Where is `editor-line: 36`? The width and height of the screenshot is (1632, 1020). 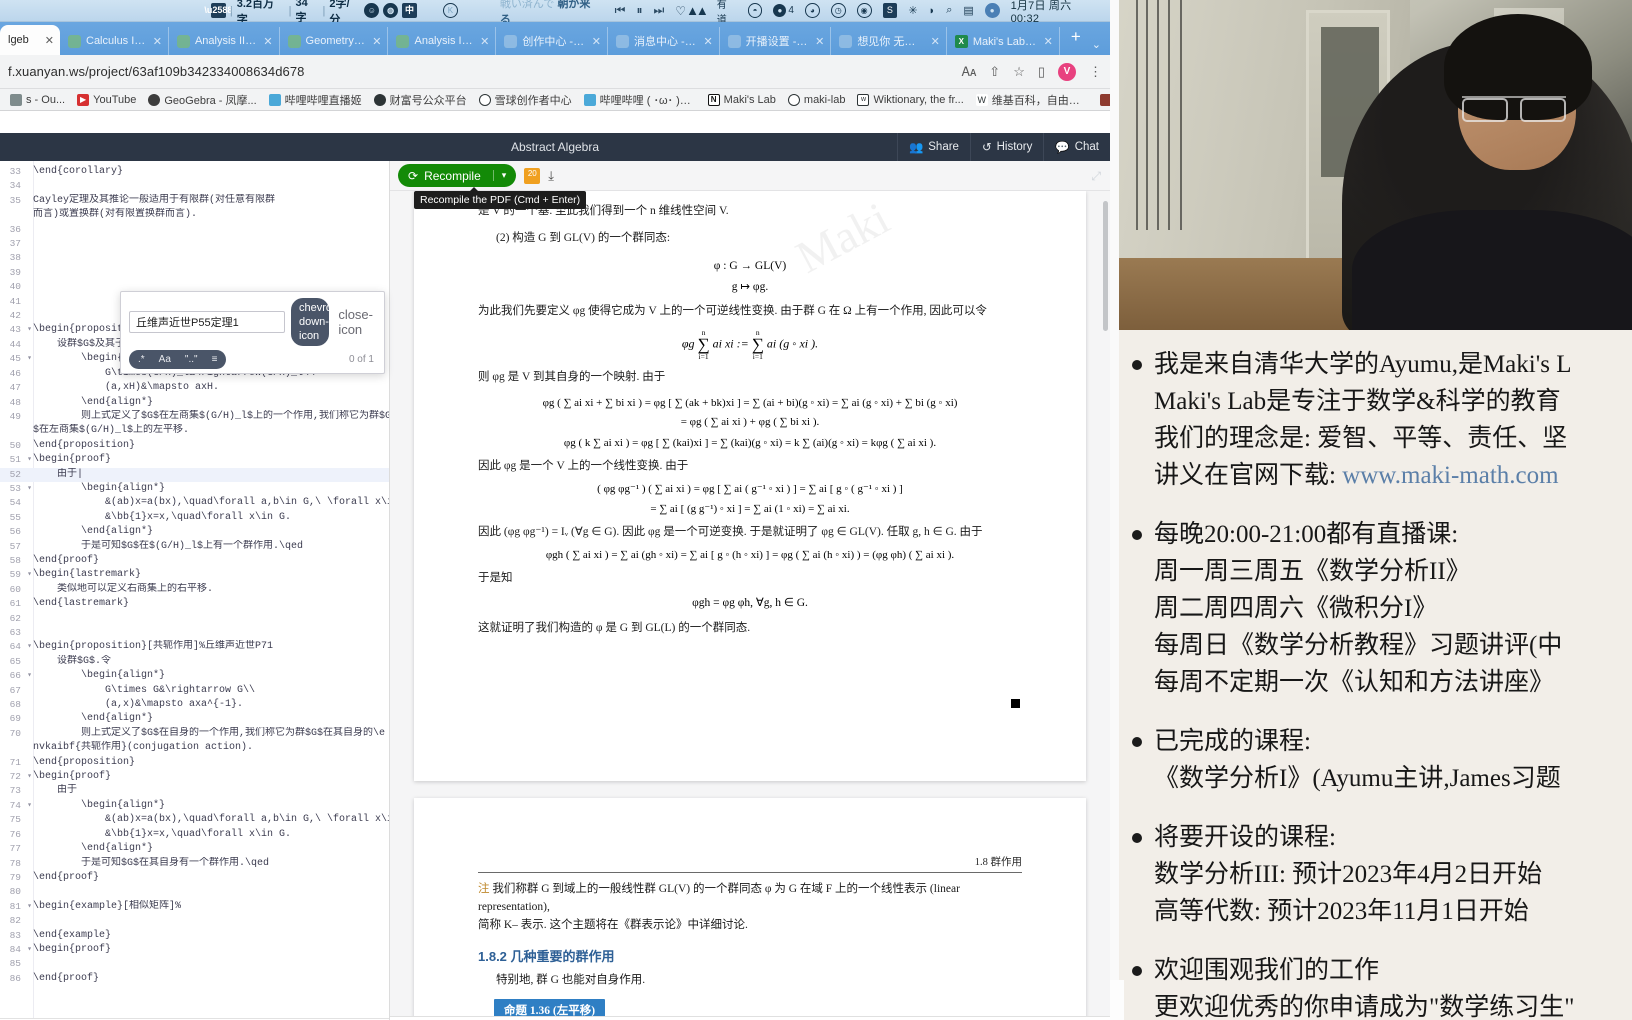
editor-line: 36 is located at coordinates (194, 230).